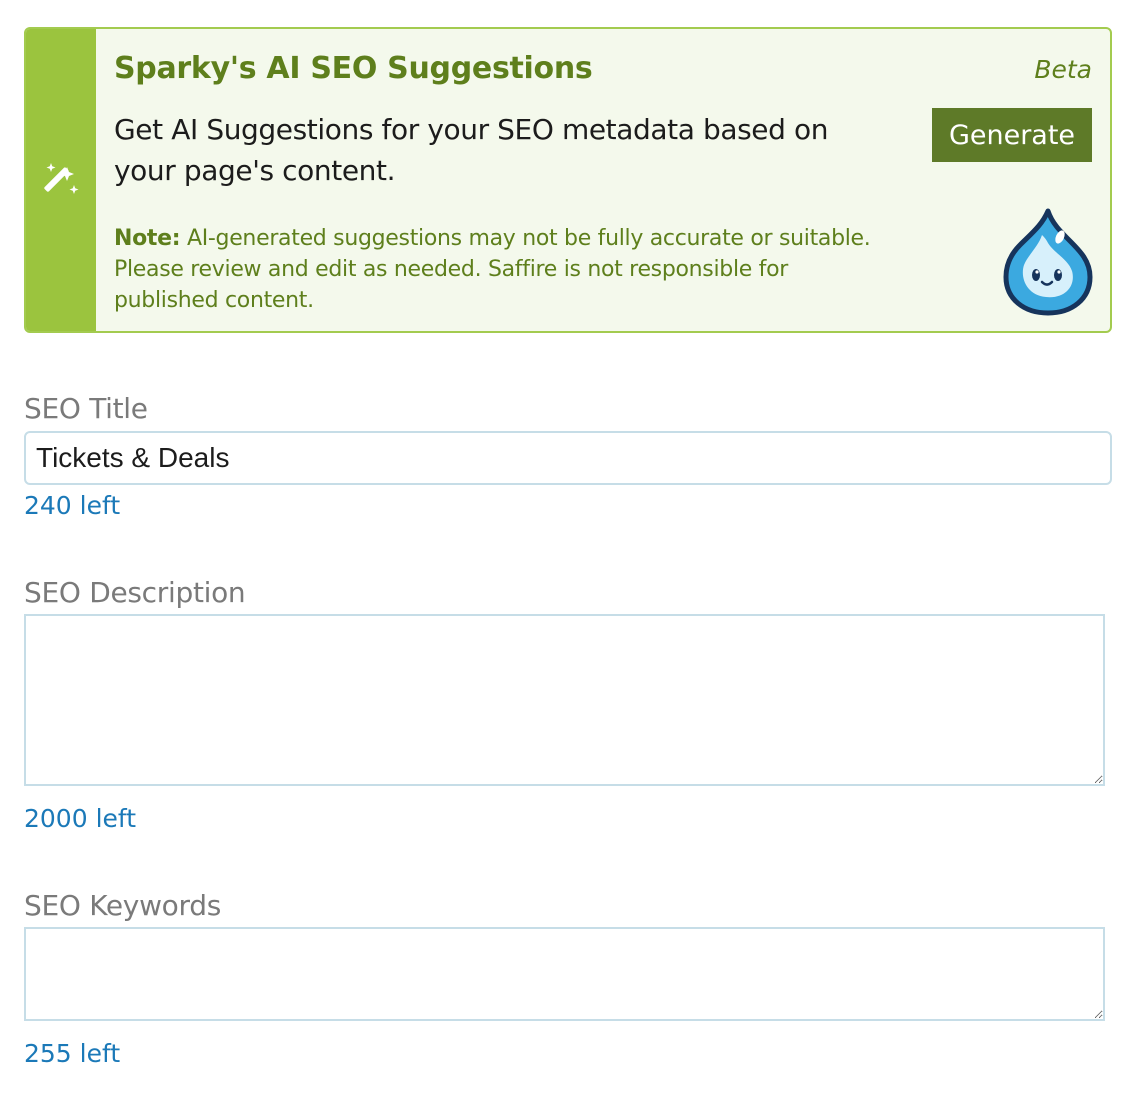 The height and width of the screenshot is (1101, 1138). Describe the element at coordinates (568, 458) in the screenshot. I see `seo-title-input` at that location.